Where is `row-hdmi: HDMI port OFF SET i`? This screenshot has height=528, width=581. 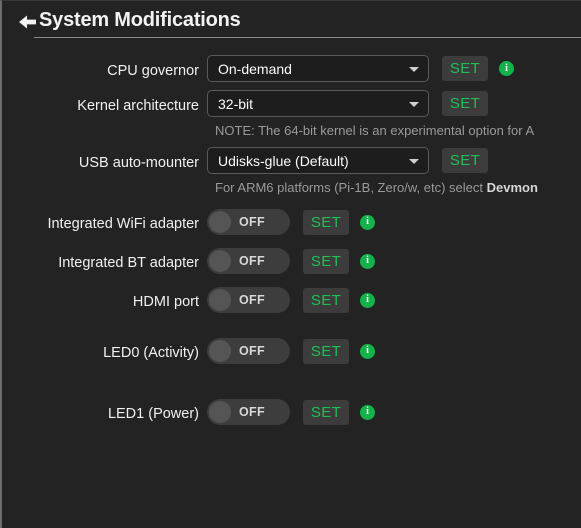
row-hdmi: HDMI port OFF SET i is located at coordinates (291, 300).